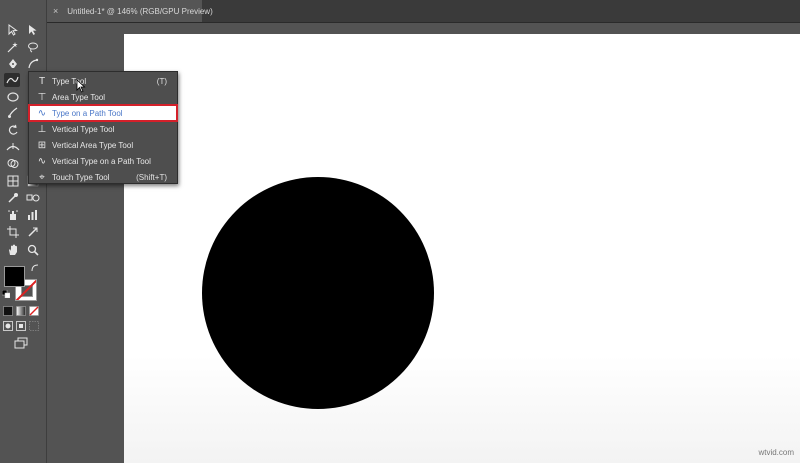 The image size is (800, 463). I want to click on menu-item-vertical-type-tool: ⊥ Vertical Type Tool, so click(103, 129).